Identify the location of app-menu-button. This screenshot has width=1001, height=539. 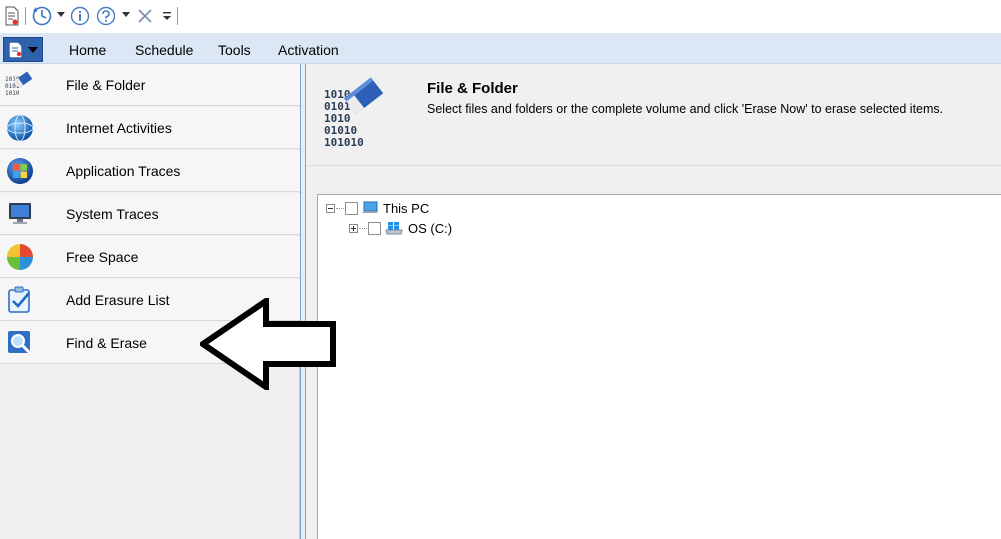
(23, 49).